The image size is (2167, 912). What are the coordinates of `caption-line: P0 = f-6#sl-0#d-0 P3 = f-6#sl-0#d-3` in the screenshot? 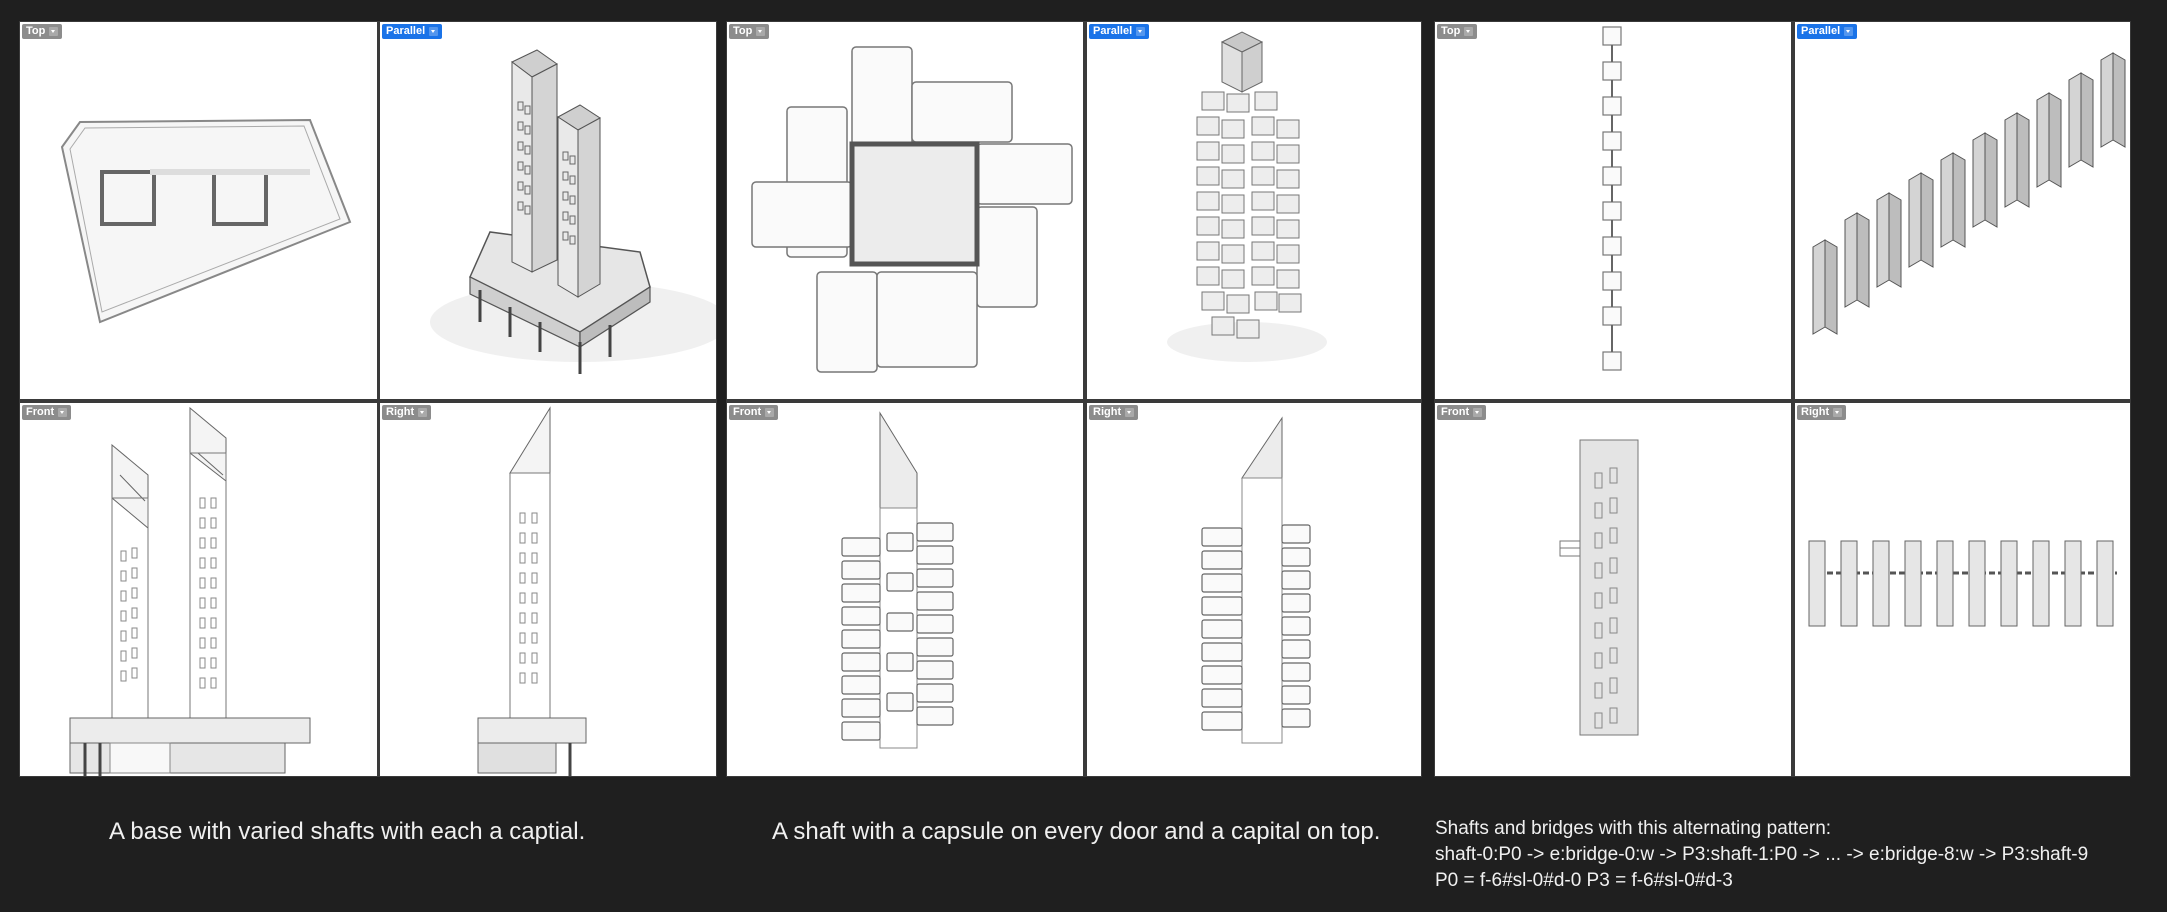 It's located at (1584, 880).